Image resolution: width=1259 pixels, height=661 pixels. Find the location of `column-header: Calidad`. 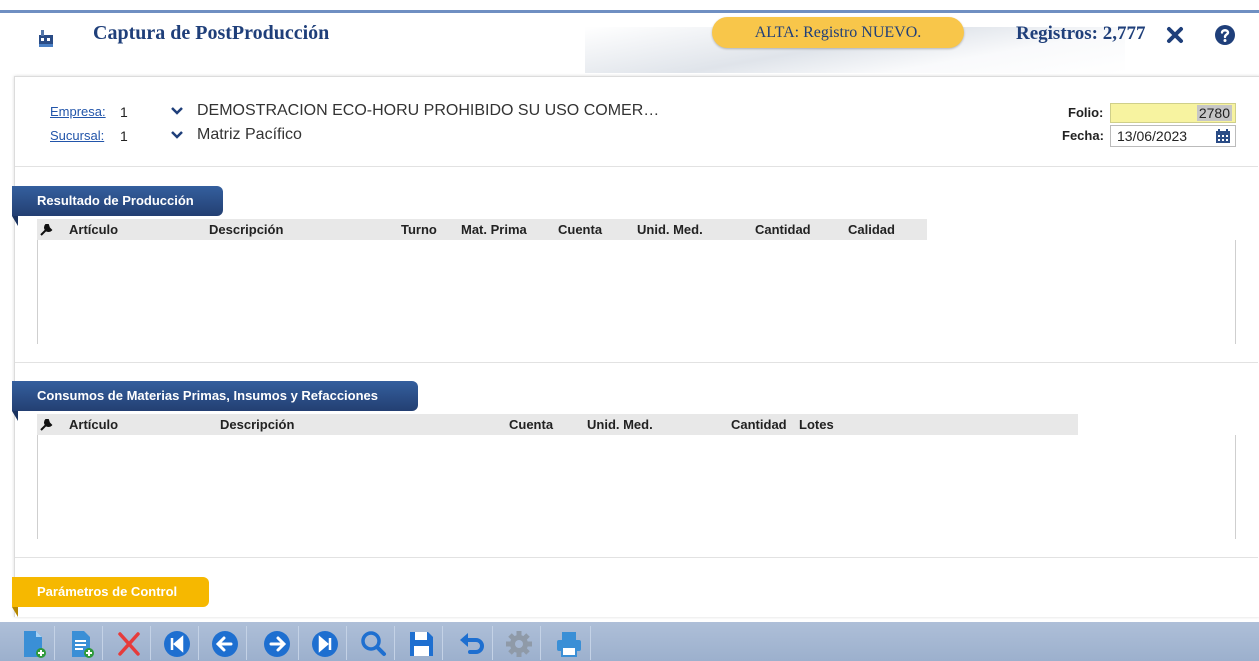

column-header: Calidad is located at coordinates (871, 229).